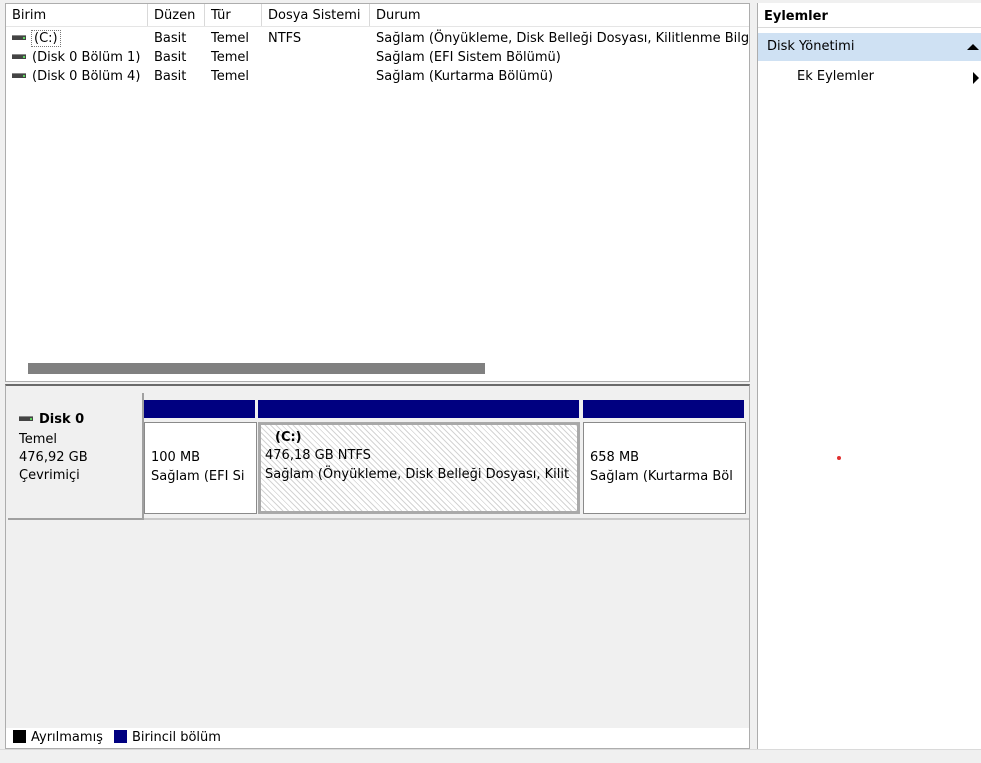 The image size is (981, 763). What do you see at coordinates (976, 78) in the screenshot?
I see `submenu-arrow-icon` at bounding box center [976, 78].